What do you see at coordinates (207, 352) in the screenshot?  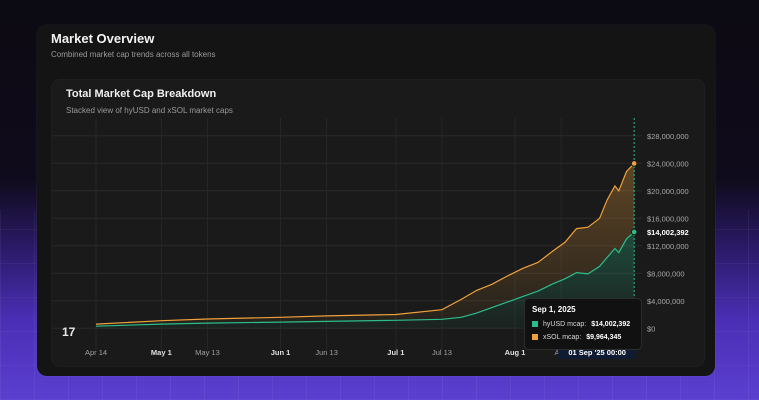 I see `x-tick-label: May 13` at bounding box center [207, 352].